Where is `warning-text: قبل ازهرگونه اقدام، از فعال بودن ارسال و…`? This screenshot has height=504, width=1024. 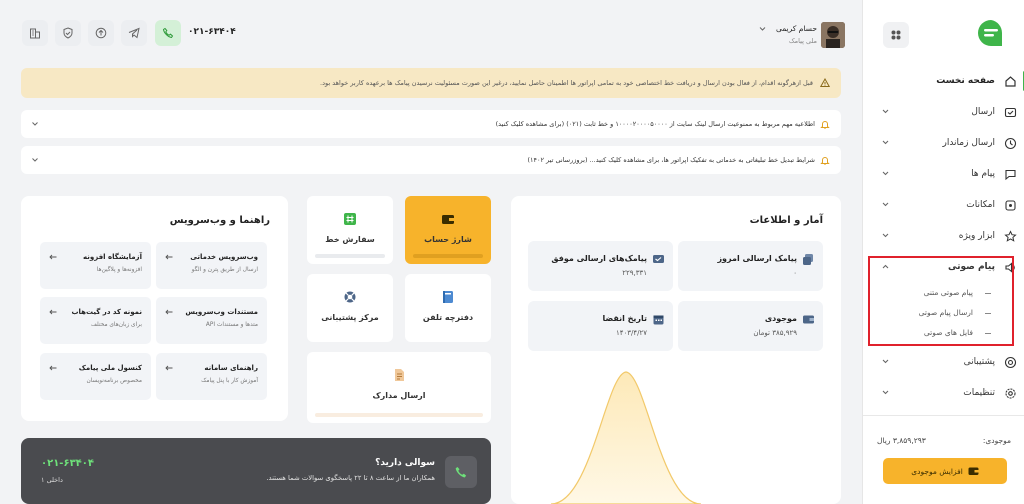
warning-text: قبل ازهرگونه اقدام، از فعال بودن ارسال و… is located at coordinates (566, 83).